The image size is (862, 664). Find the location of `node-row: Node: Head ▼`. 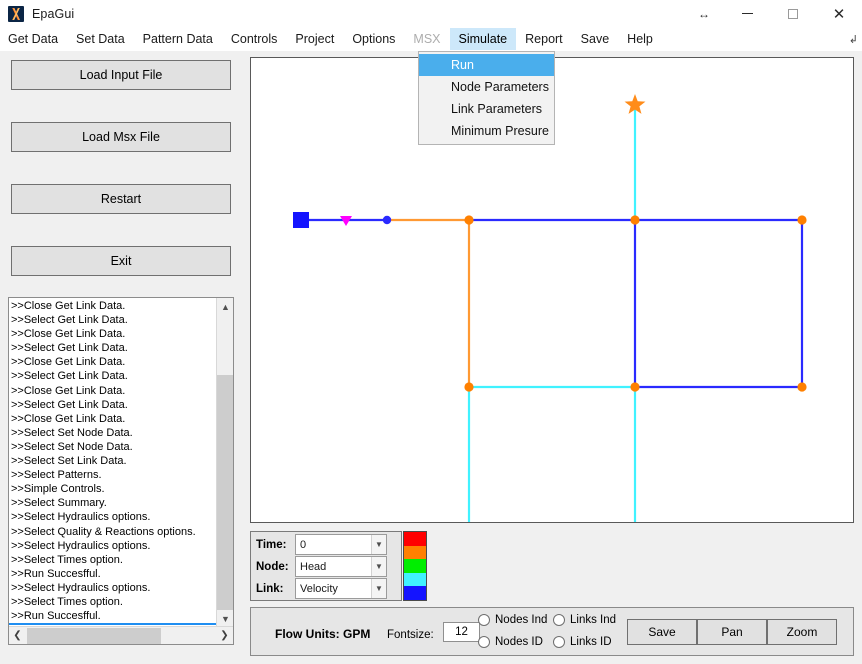

node-row: Node: Head ▼ is located at coordinates (319, 566).